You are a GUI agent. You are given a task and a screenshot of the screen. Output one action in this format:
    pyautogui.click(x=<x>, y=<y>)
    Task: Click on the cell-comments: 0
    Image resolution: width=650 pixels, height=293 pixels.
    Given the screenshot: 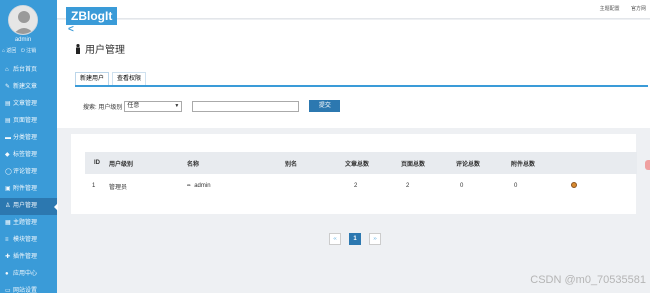 What is the action you would take?
    pyautogui.click(x=462, y=186)
    